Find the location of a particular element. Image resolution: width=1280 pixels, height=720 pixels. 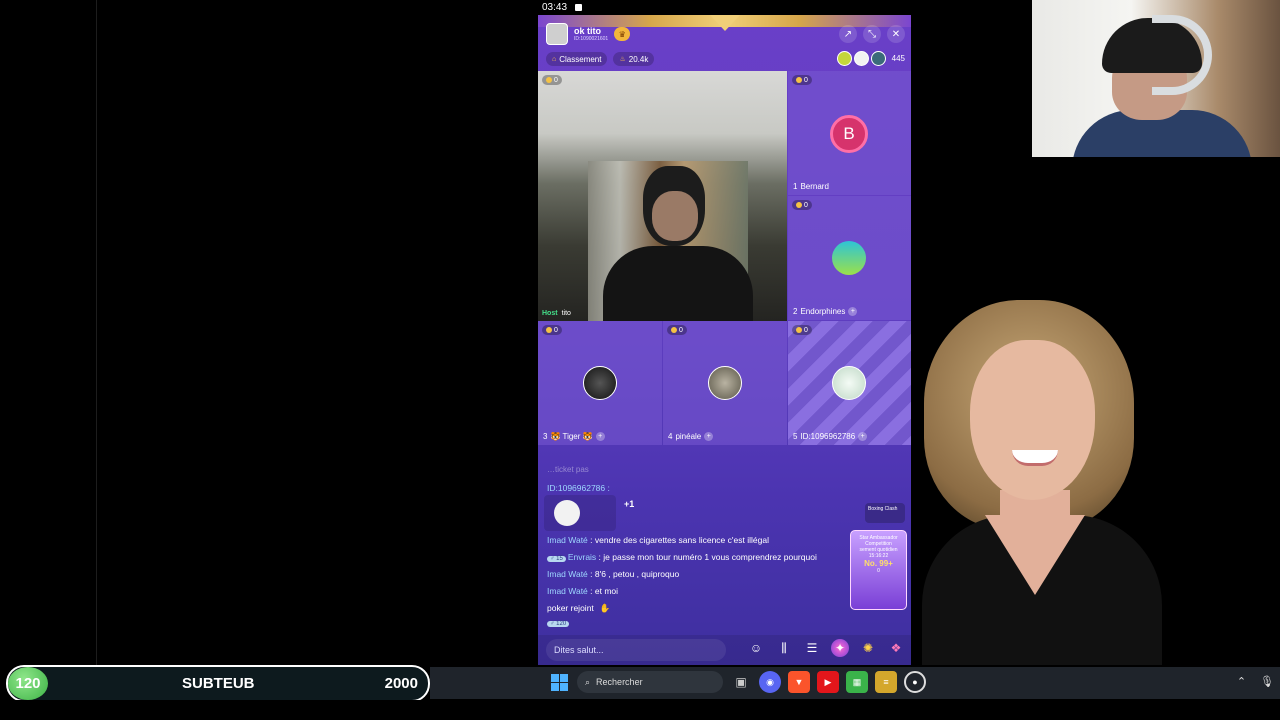

room-stats: ⌂ Classement ♨ 20.4k is located at coordinates (600, 59).